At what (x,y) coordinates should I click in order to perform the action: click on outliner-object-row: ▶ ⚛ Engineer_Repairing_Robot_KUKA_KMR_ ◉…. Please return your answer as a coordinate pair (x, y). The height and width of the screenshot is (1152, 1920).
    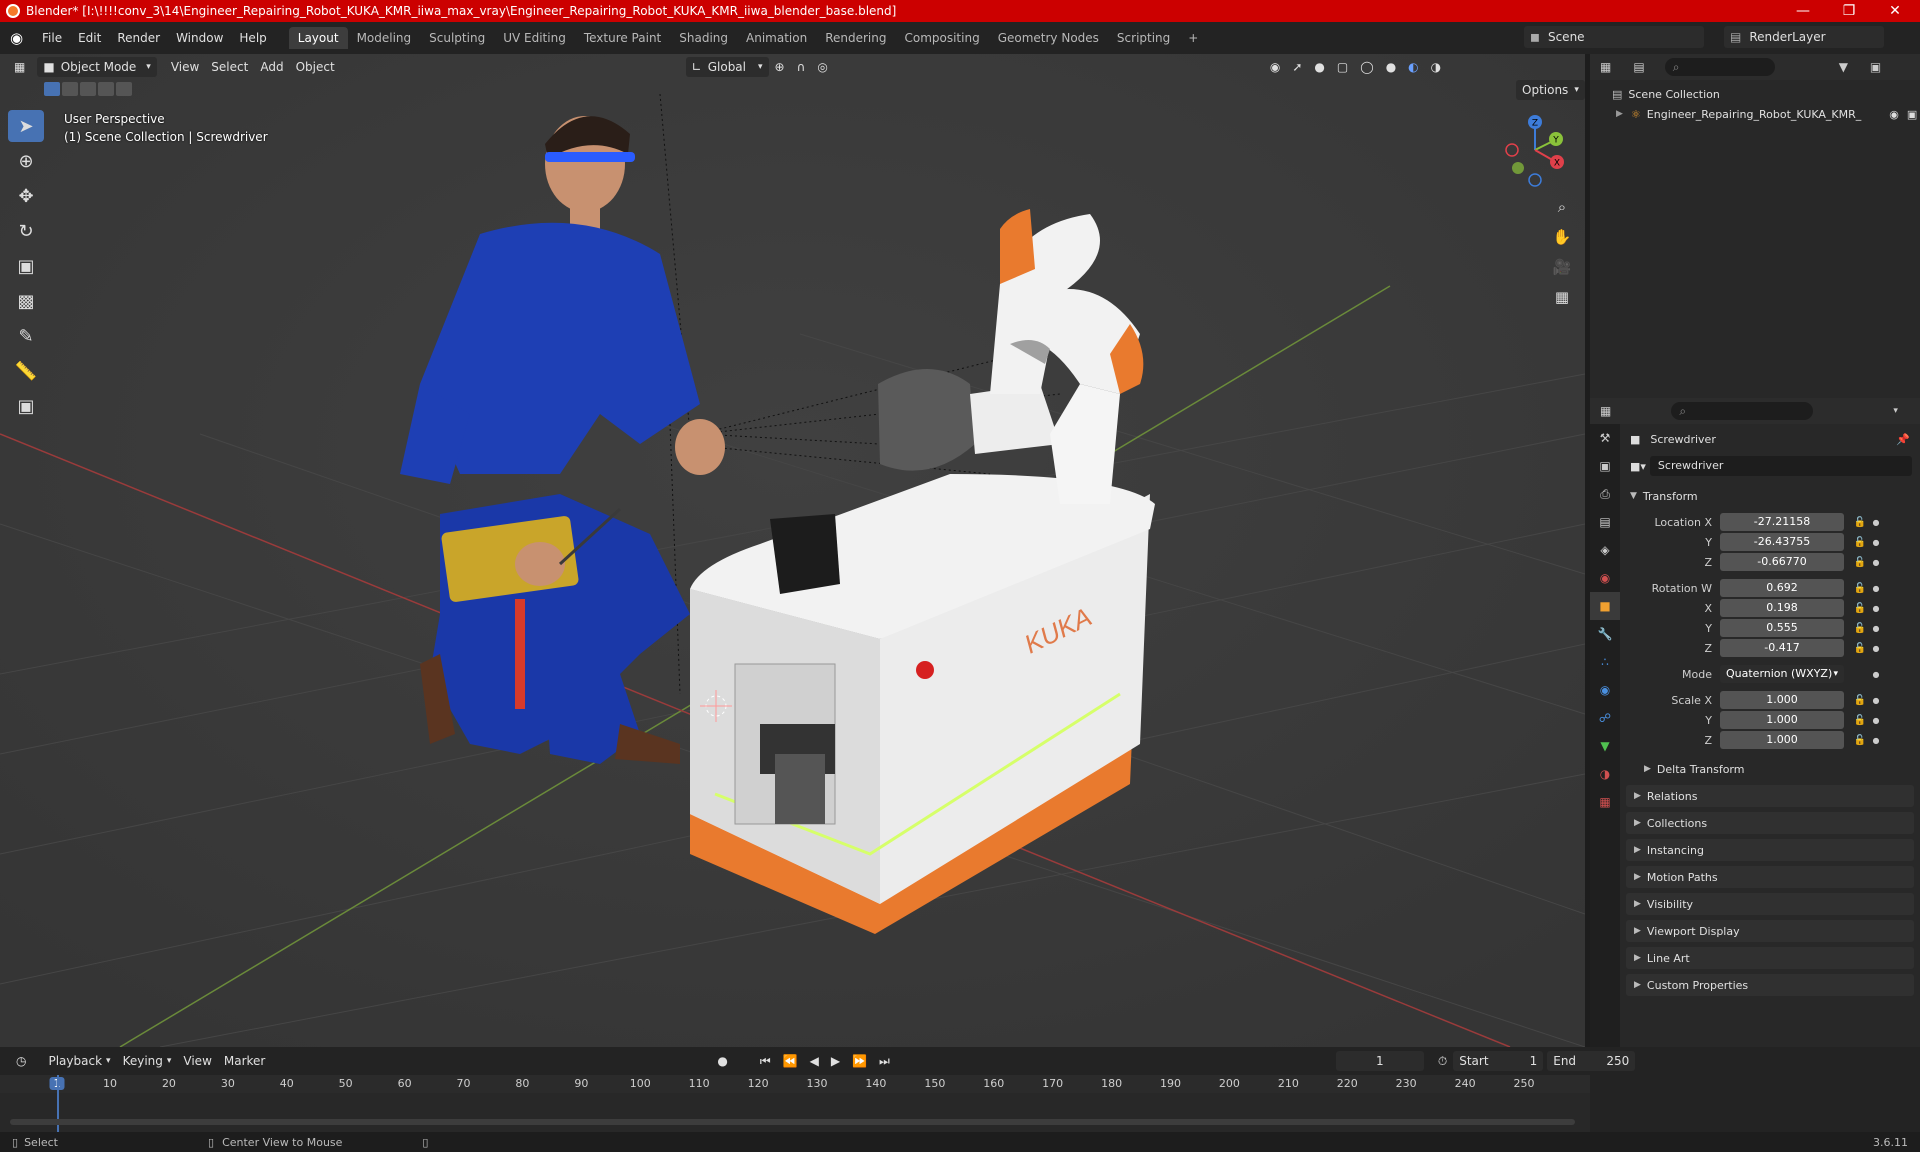
    Looking at the image, I should click on (1755, 114).